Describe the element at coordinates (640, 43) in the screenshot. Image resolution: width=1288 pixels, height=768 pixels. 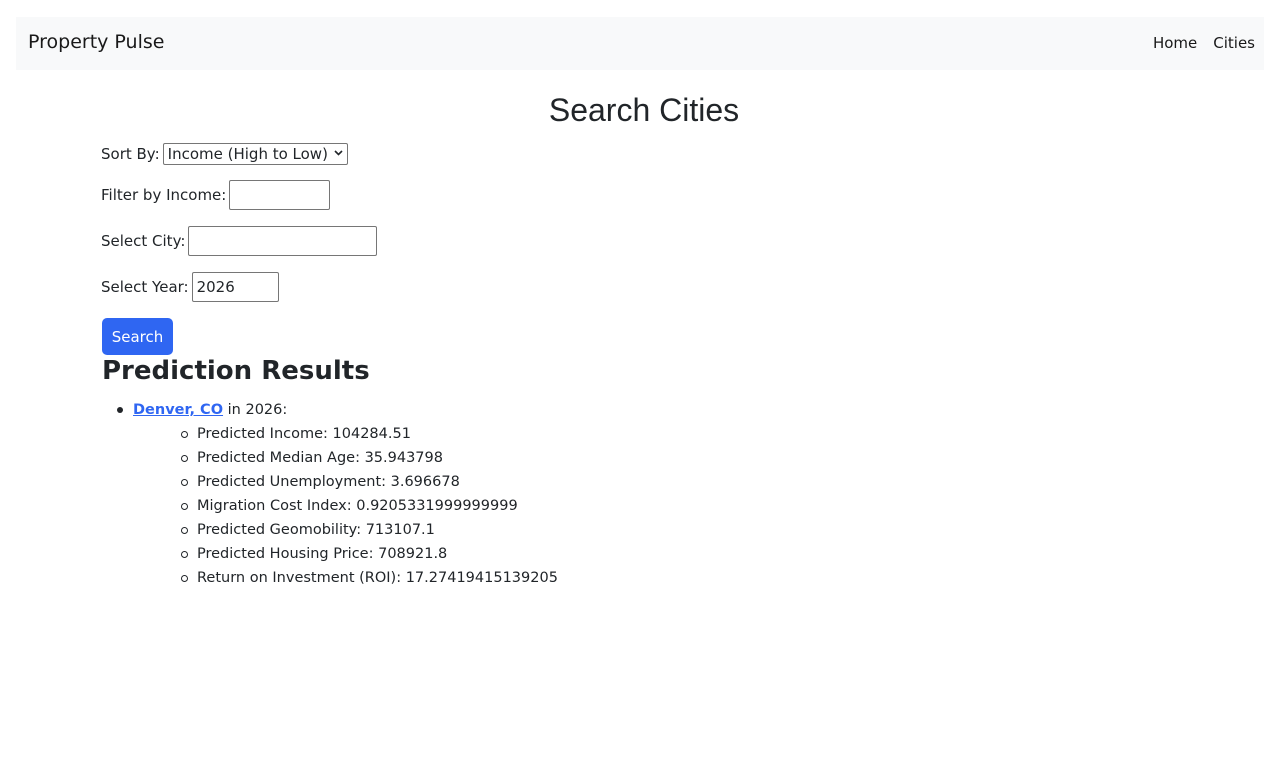
I see `navbar: Property Pulse Home Cities` at that location.